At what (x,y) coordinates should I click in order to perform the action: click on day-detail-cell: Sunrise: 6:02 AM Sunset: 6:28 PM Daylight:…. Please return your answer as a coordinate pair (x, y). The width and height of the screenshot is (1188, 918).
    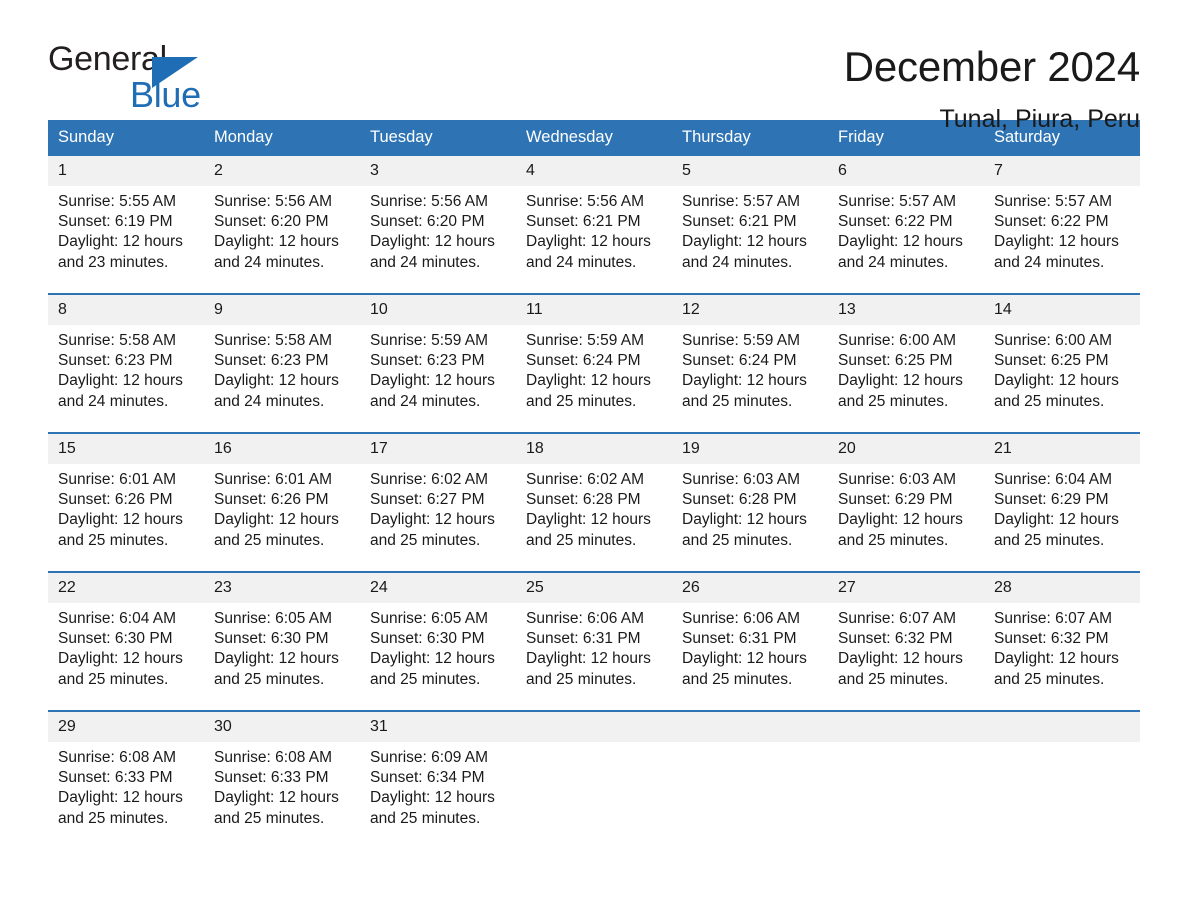
    Looking at the image, I should click on (594, 517).